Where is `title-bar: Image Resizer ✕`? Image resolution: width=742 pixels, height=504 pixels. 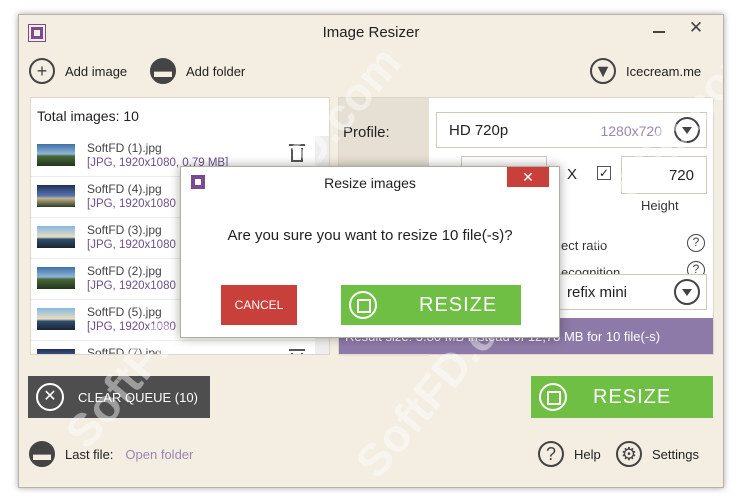
title-bar: Image Resizer ✕ is located at coordinates (371, 32).